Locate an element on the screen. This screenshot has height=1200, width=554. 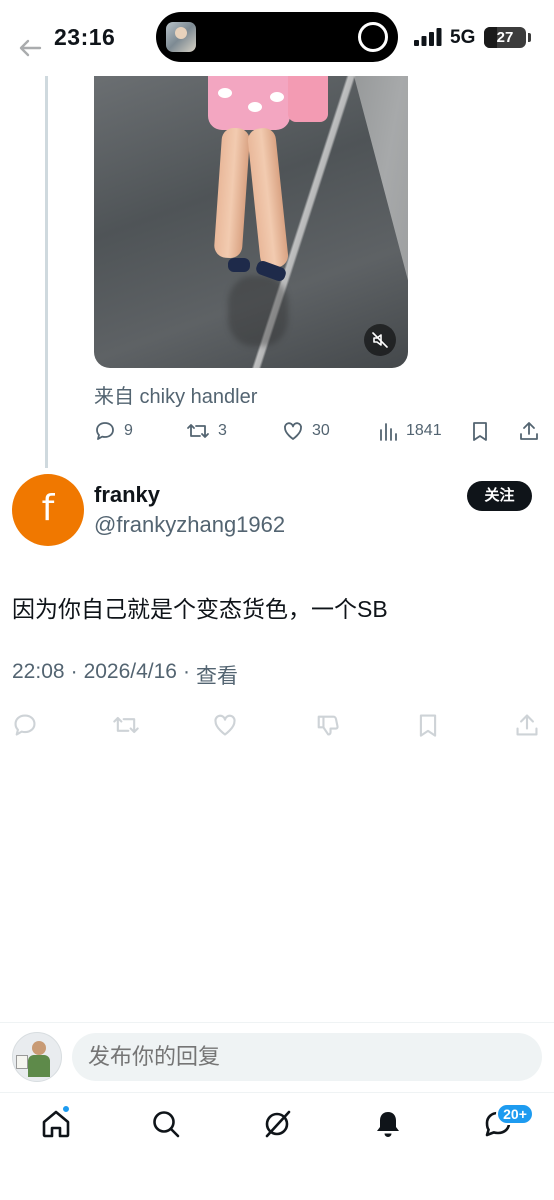
video-figure-shorts is located at coordinates (249, 103).